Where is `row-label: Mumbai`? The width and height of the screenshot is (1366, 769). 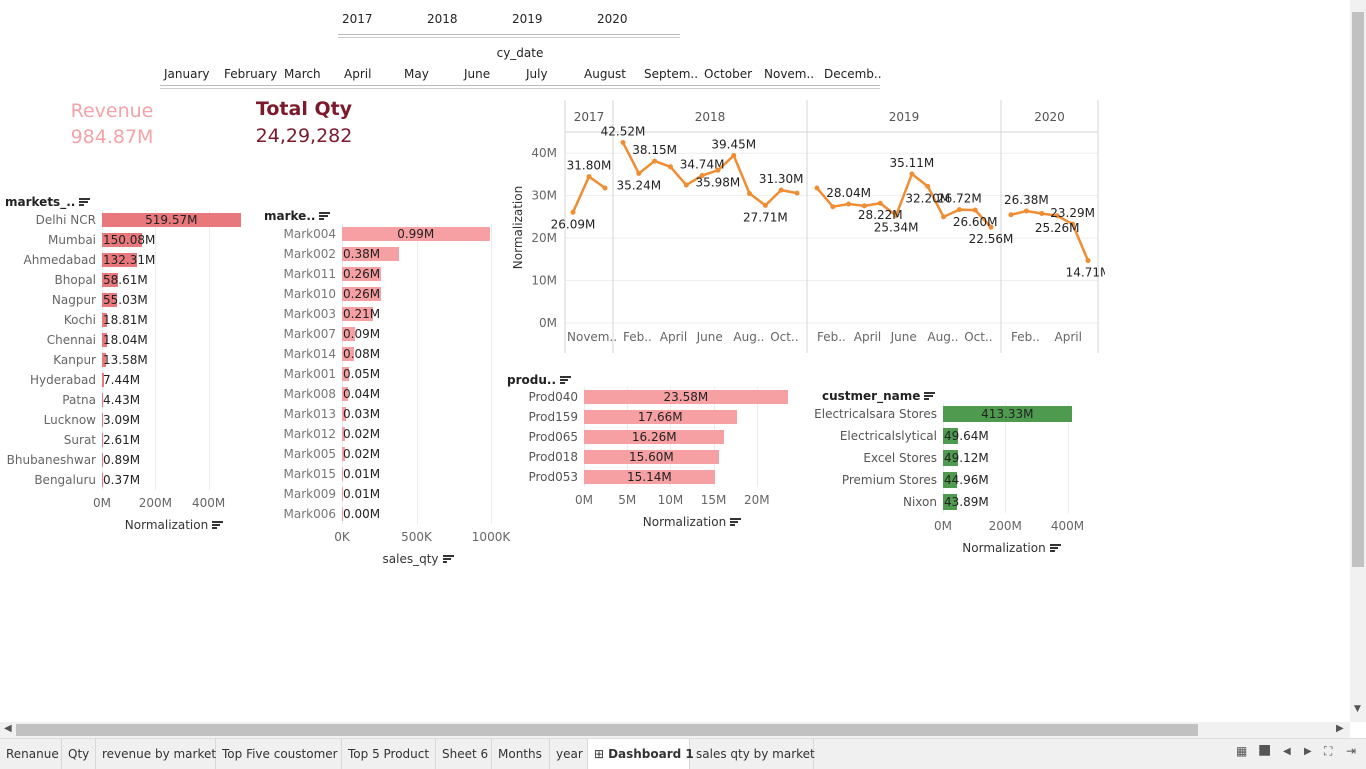 row-label: Mumbai is located at coordinates (72, 239).